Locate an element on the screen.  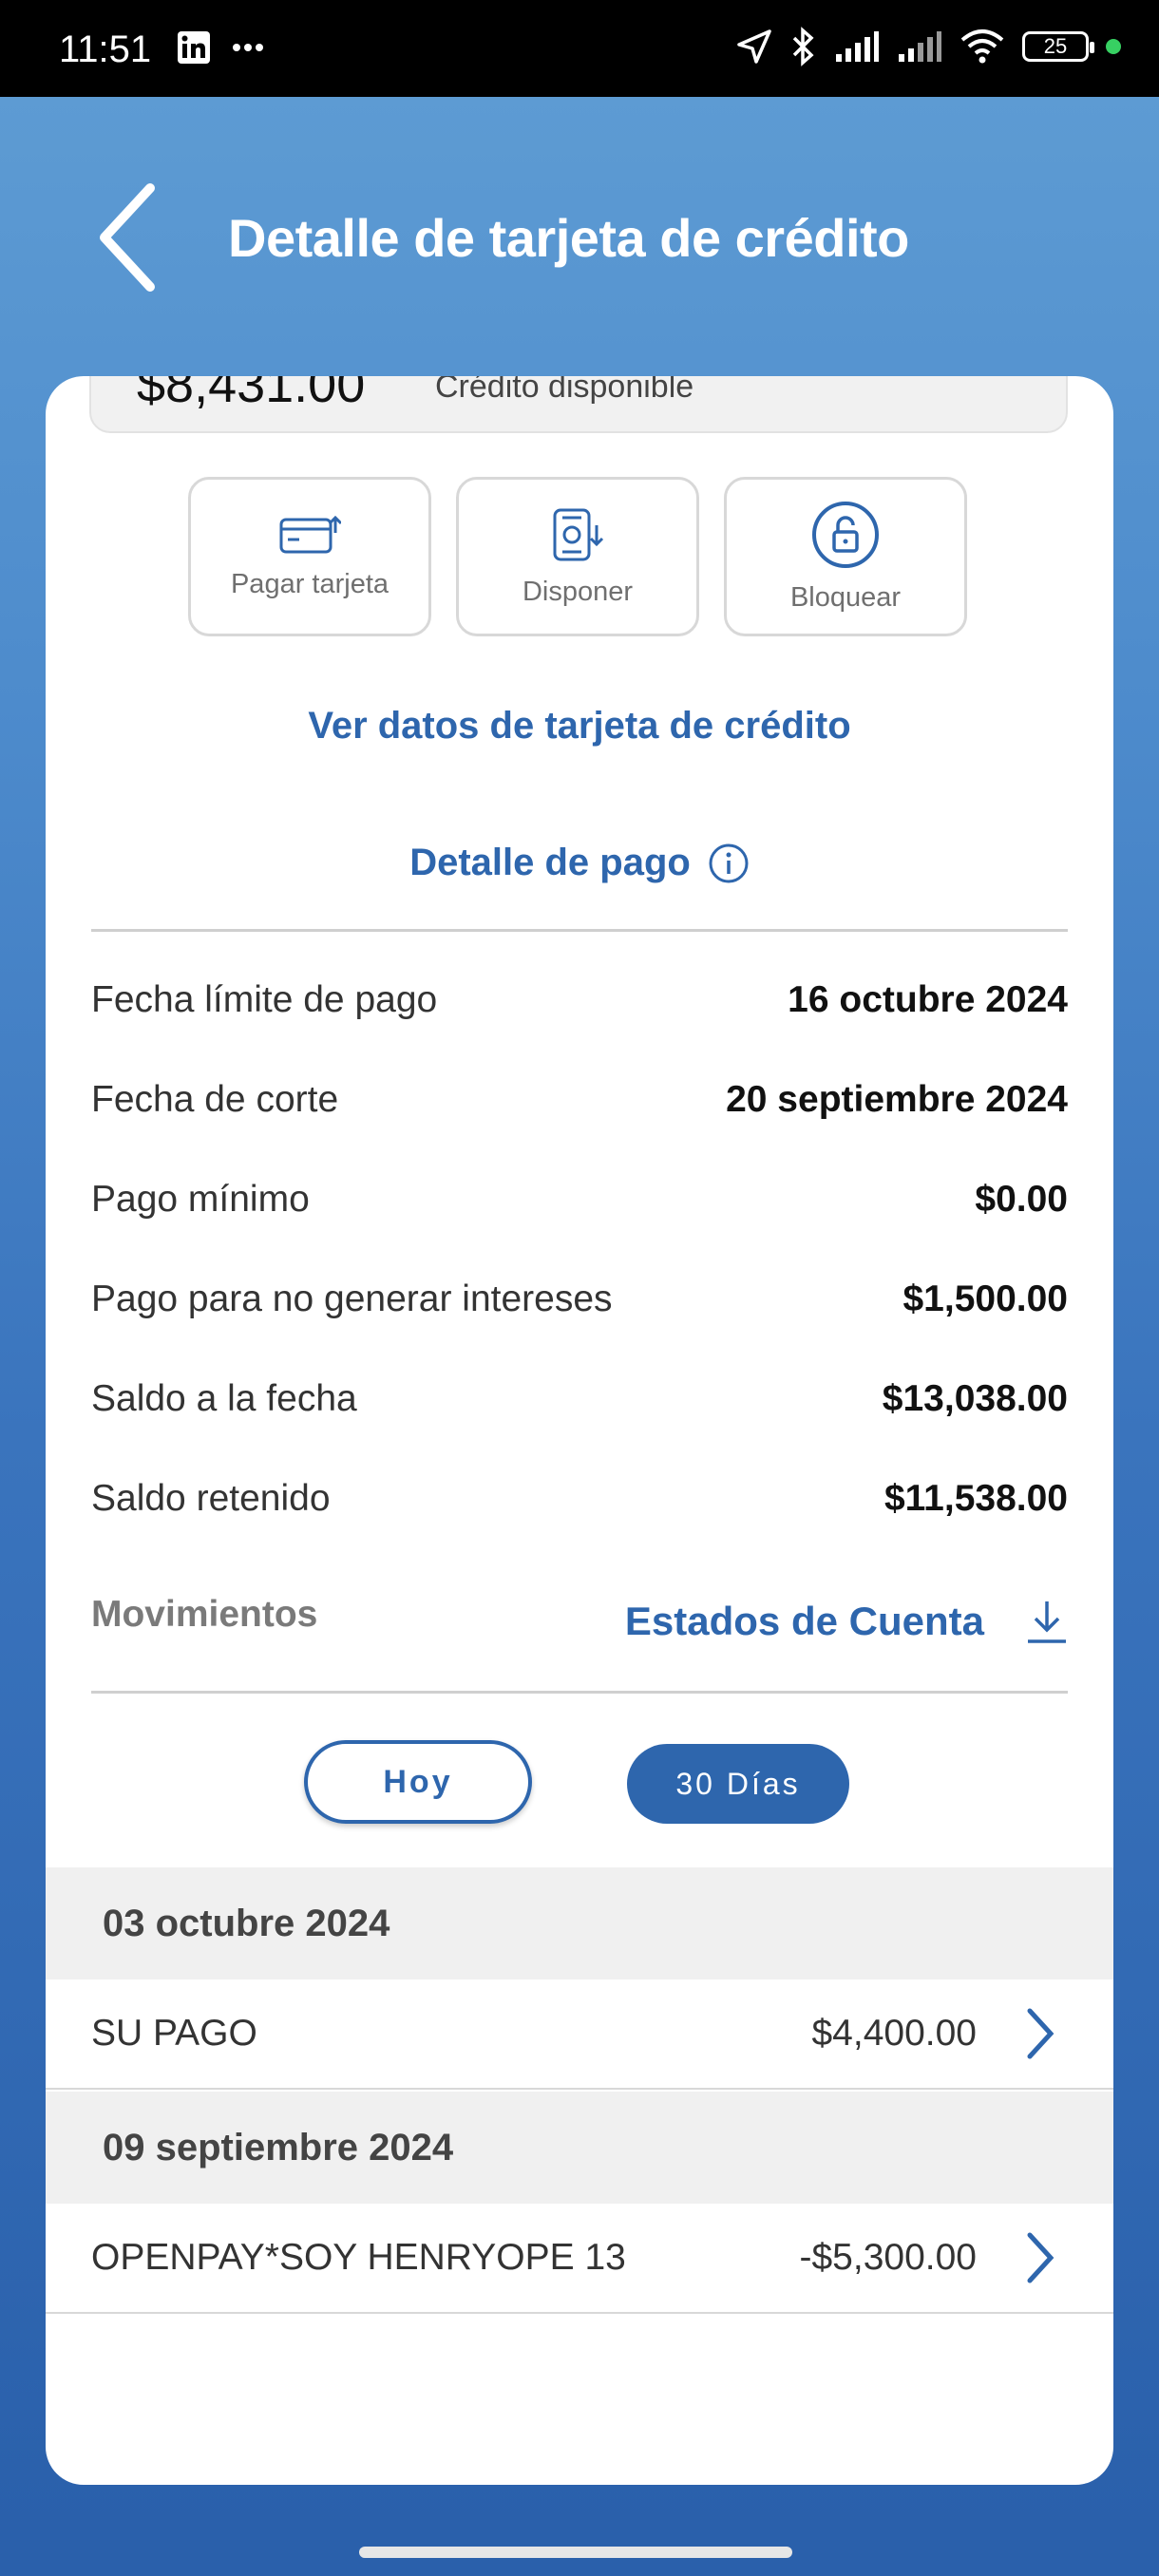
pay-card-button: Pagar tarjeta is located at coordinates (309, 556).